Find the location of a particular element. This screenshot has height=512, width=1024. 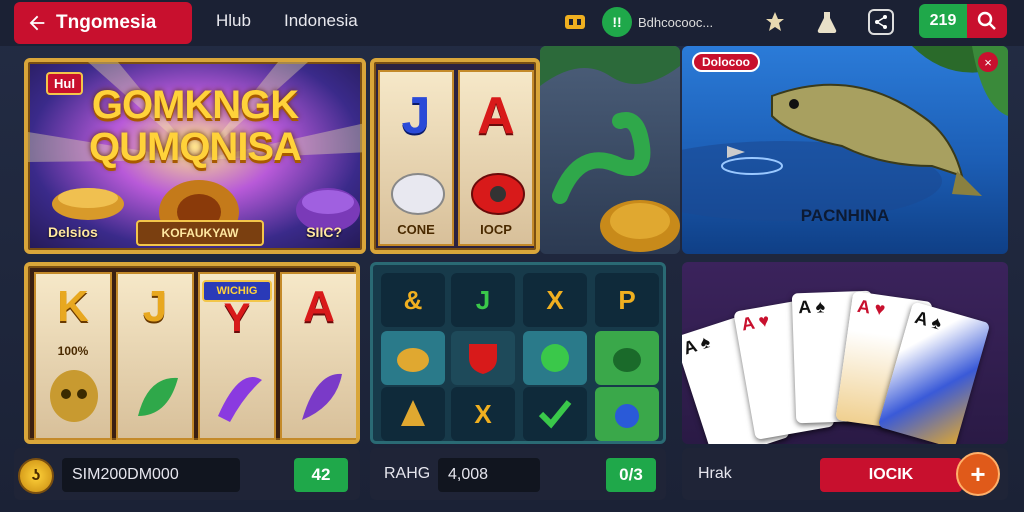

account-badge: !! is located at coordinates (617, 22).